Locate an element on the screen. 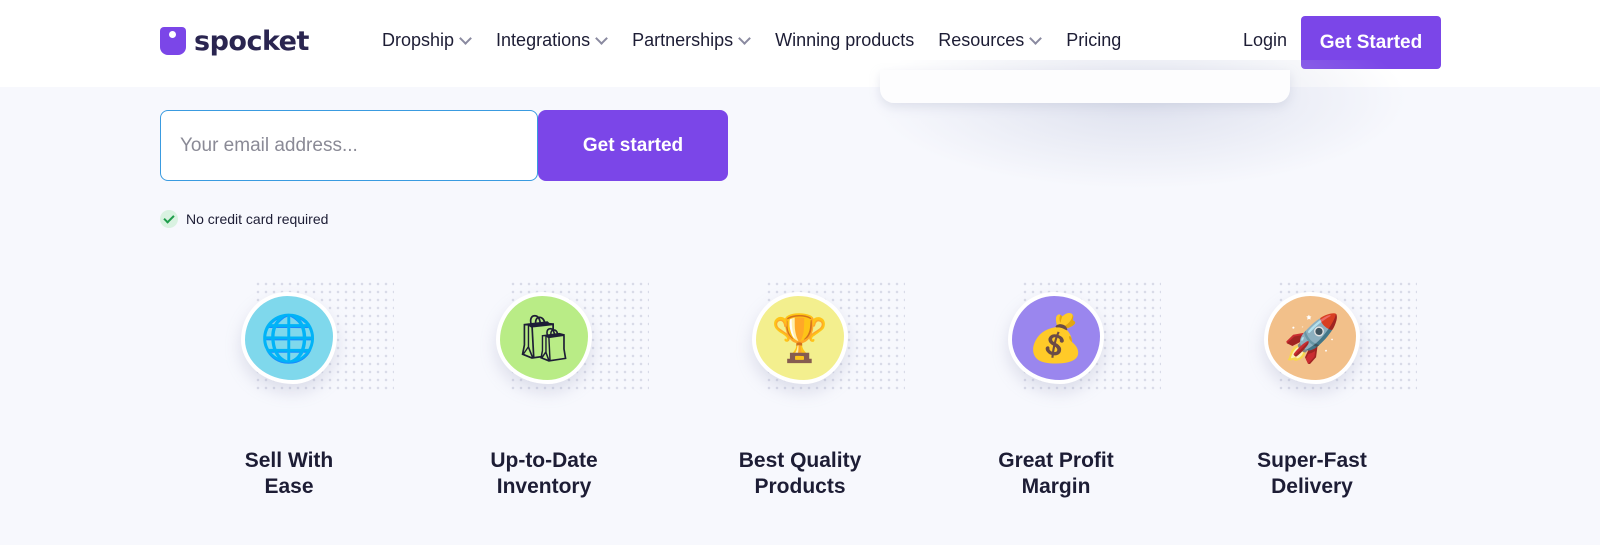 Image resolution: width=1600 pixels, height=545 pixels. feature-title: Super-Fast Delivery is located at coordinates (1312, 473).